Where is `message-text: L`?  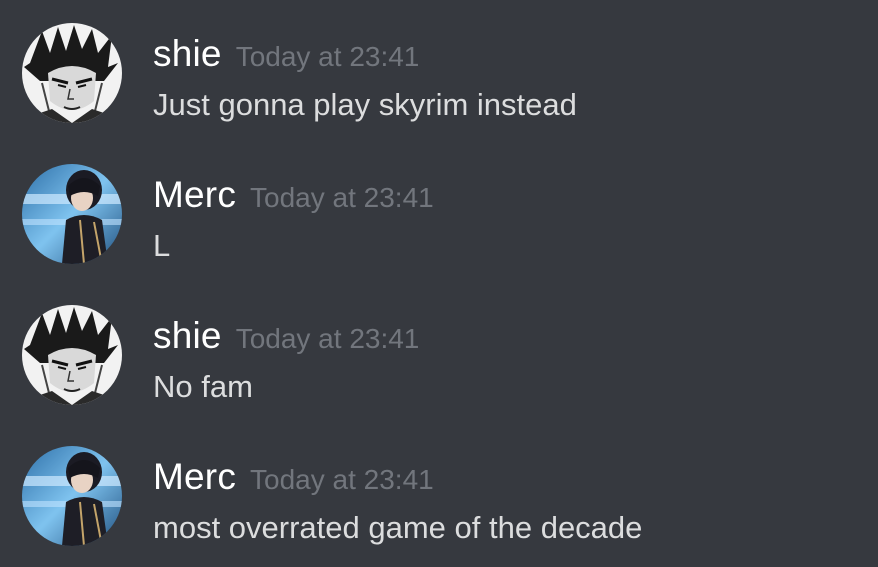
message-text: L is located at coordinates (162, 245).